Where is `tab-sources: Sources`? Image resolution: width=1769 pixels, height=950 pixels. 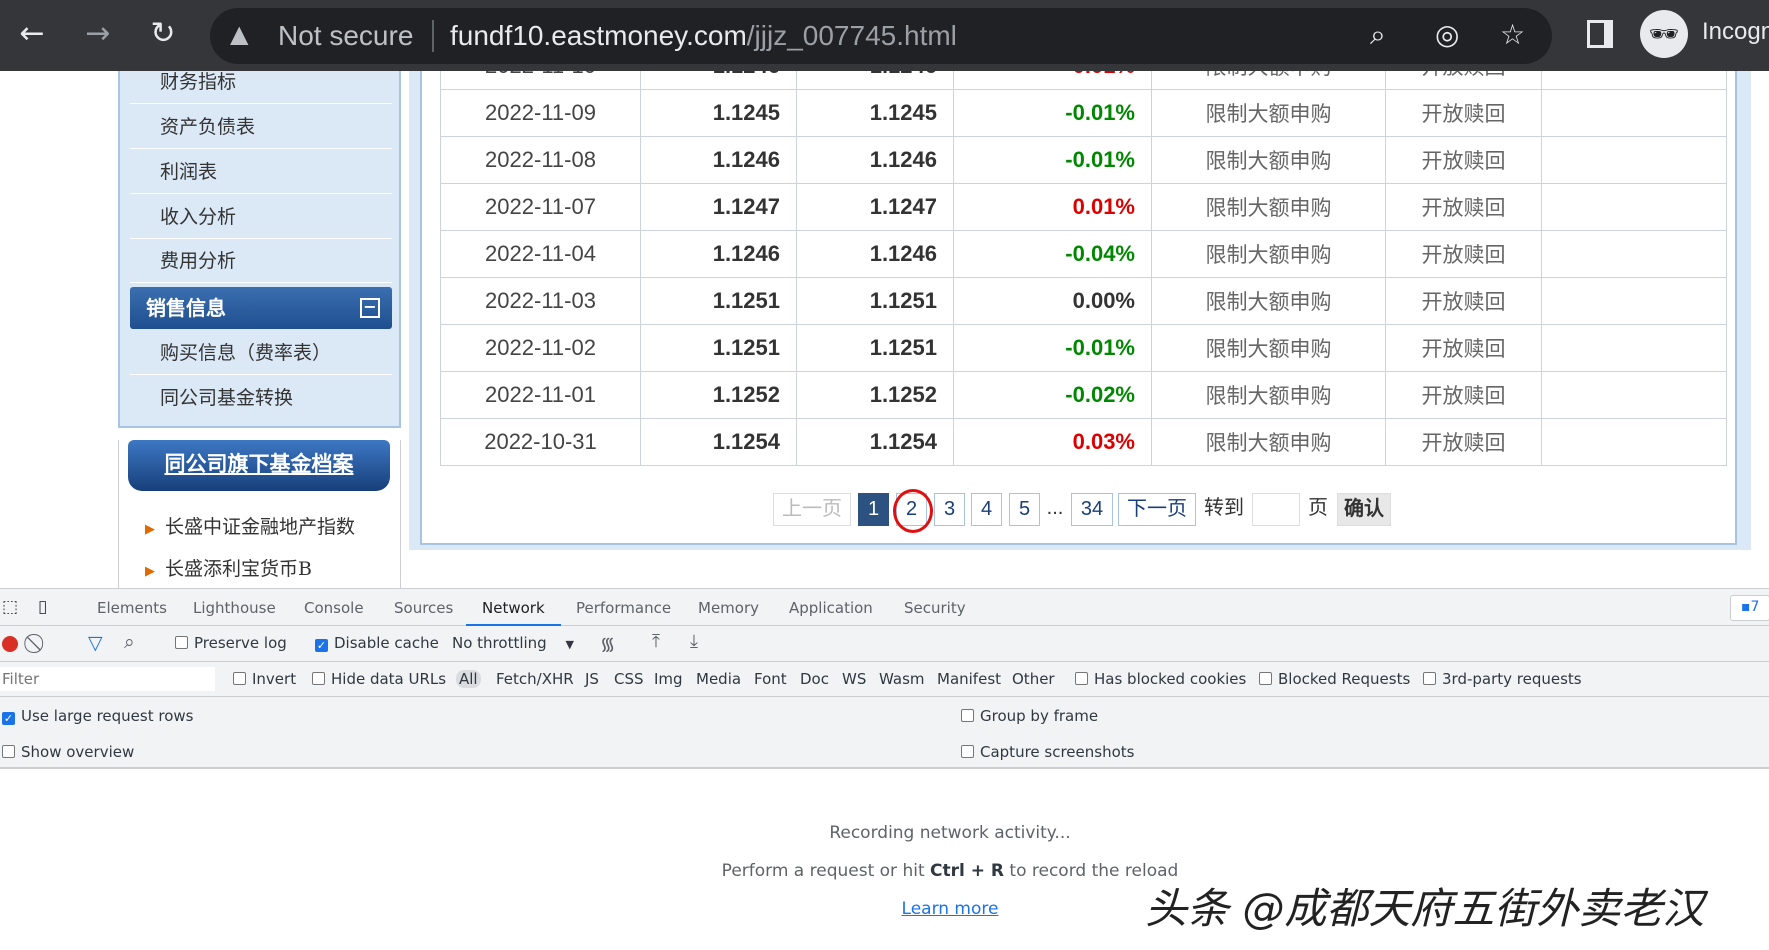 tab-sources: Sources is located at coordinates (423, 608).